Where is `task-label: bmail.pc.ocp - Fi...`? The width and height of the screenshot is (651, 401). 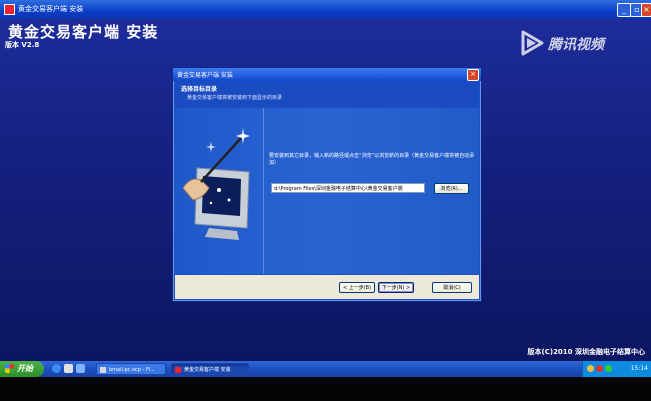 task-label: bmail.pc.ocp - Fi... is located at coordinates (132, 370).